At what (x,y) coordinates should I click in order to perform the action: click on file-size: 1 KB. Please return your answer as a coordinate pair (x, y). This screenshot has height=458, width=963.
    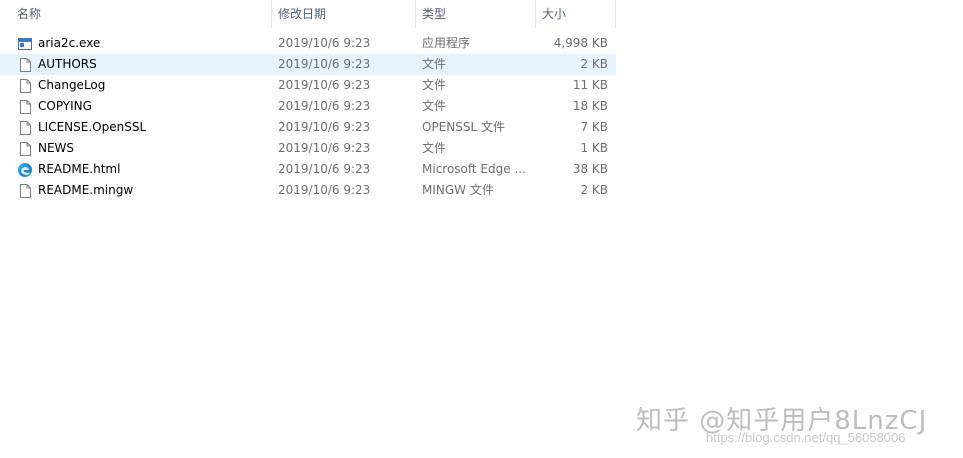
    Looking at the image, I should click on (594, 148).